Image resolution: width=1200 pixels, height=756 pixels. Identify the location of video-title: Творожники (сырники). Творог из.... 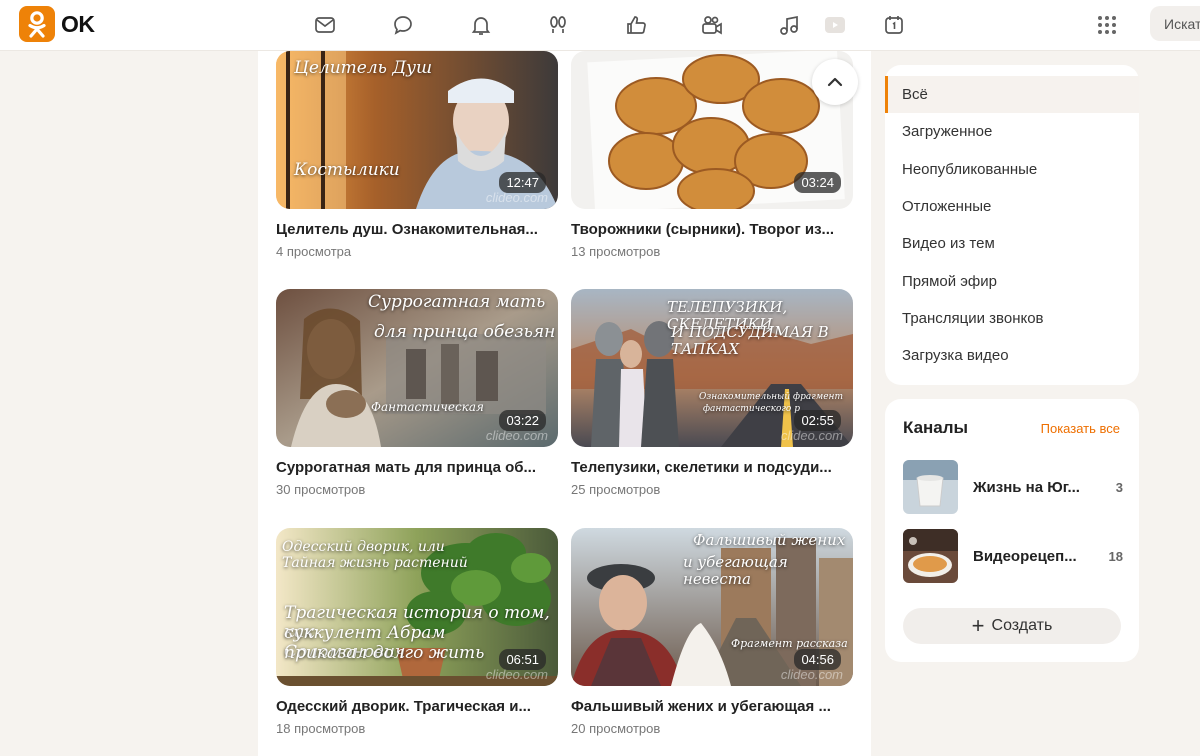
(712, 229).